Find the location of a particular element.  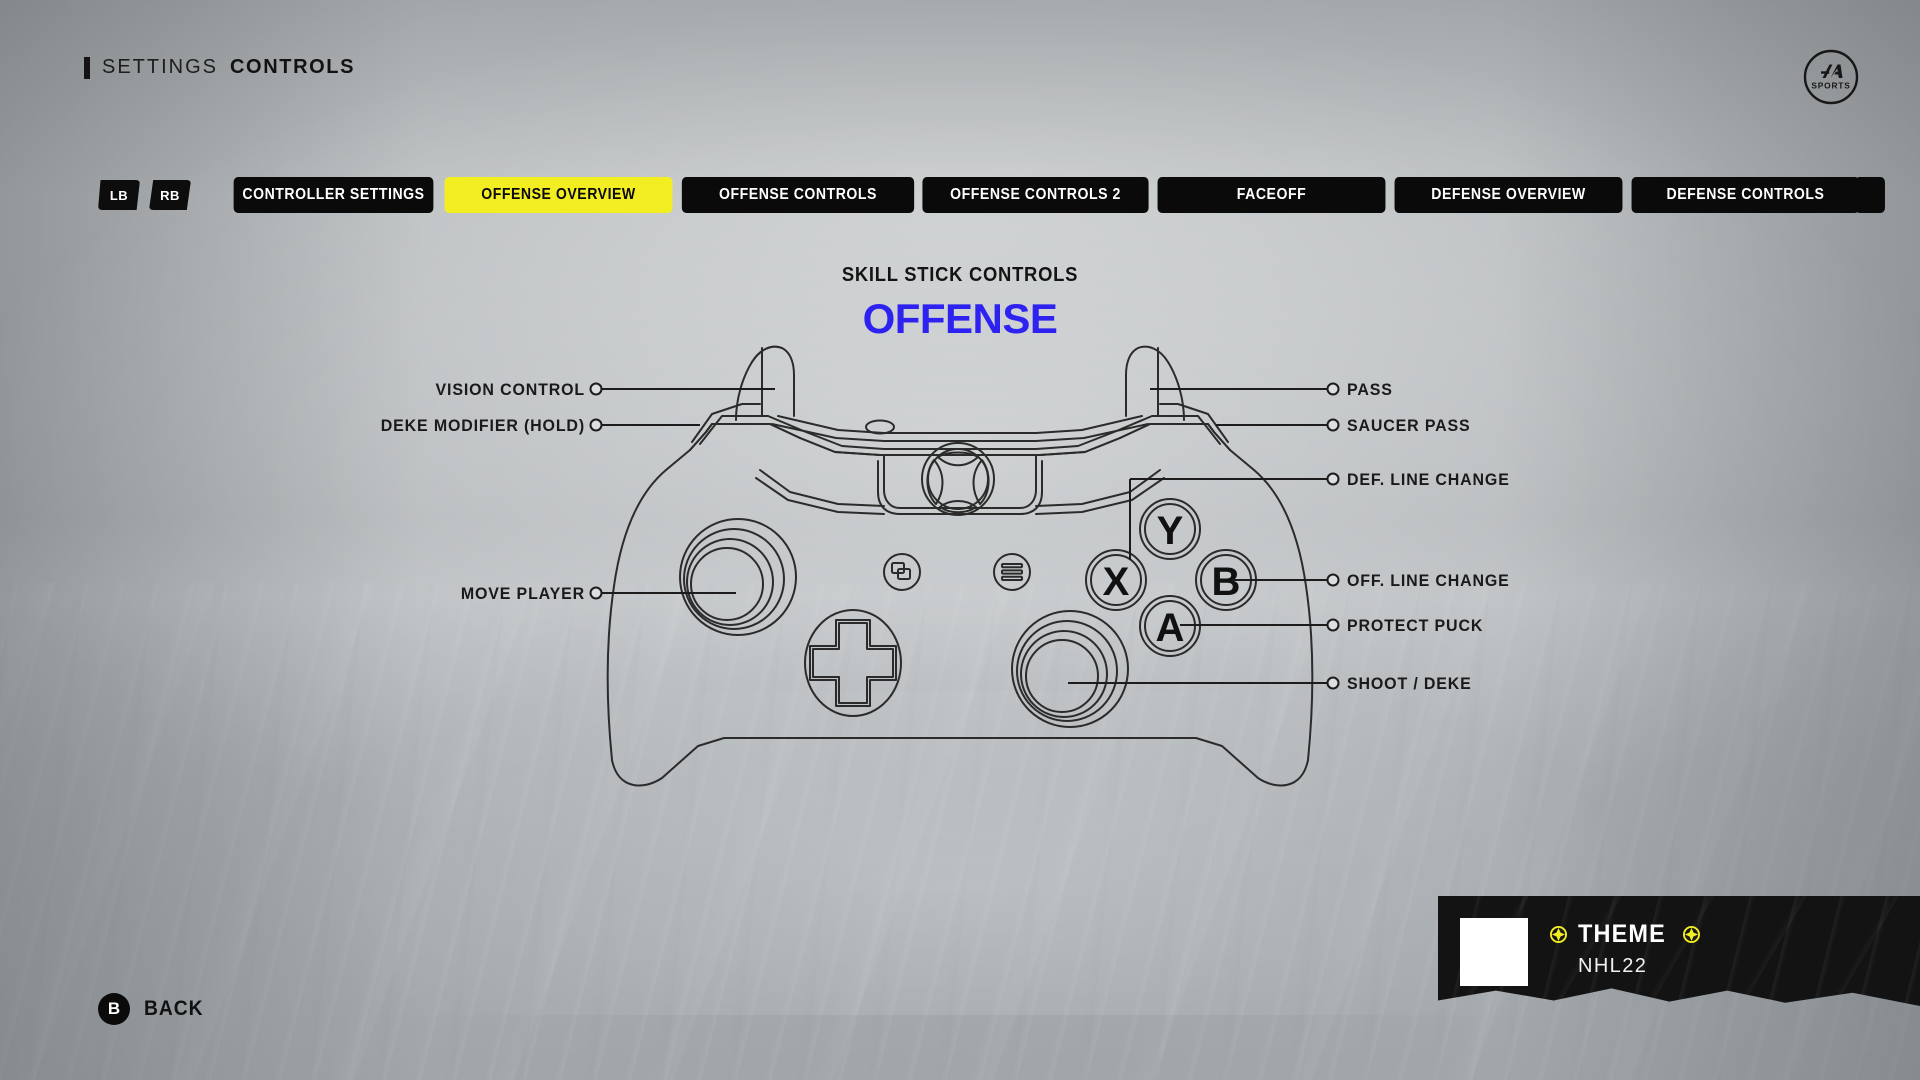

tab-offense-controls: OFFENSE CONTROLS is located at coordinates (798, 195).